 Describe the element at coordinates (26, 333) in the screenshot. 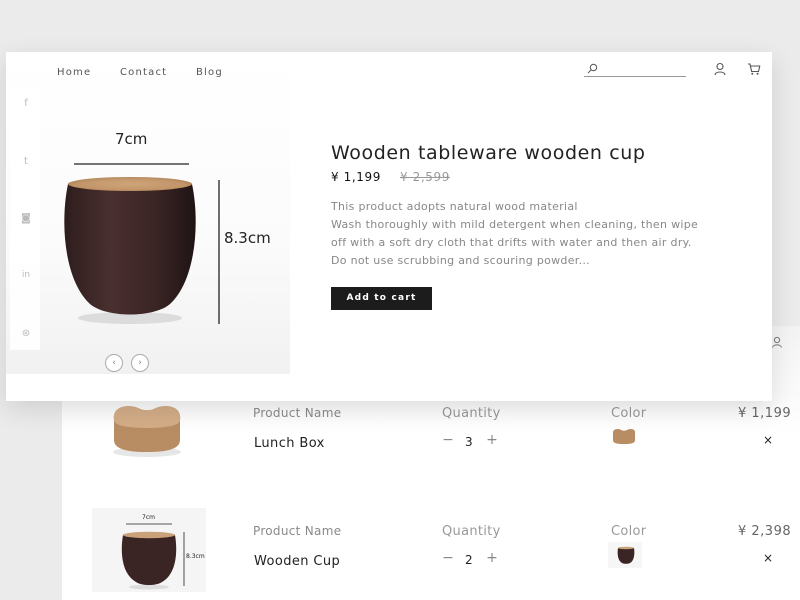

I see `dribbble-icon: ⊛` at that location.